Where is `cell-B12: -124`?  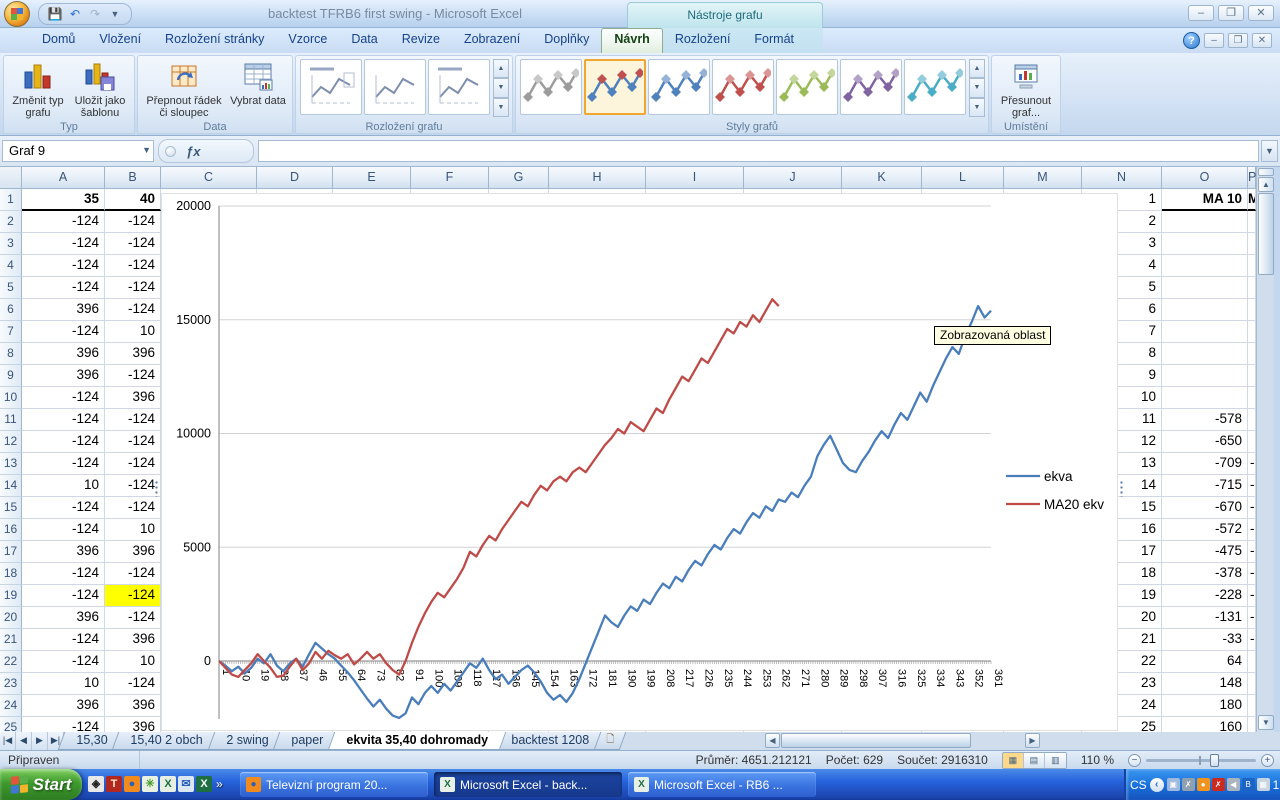 cell-B12: -124 is located at coordinates (133, 442).